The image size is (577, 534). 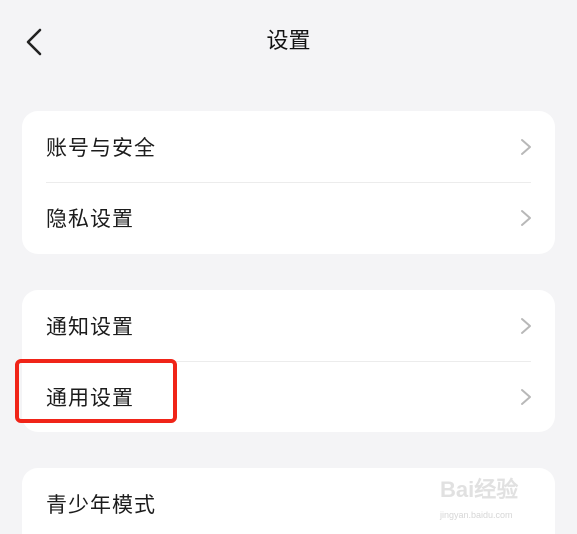 I want to click on settings-item-label: 通用设置, so click(x=90, y=397).